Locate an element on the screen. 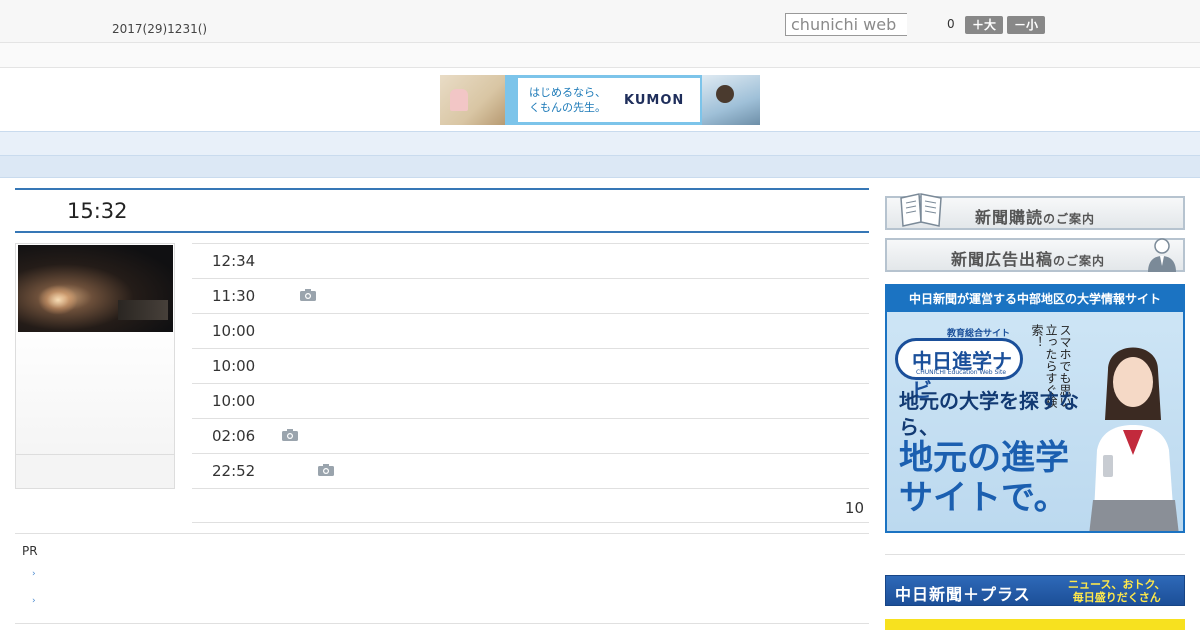 This screenshot has width=1200, height=630. pr-label: PR is located at coordinates (30, 551).